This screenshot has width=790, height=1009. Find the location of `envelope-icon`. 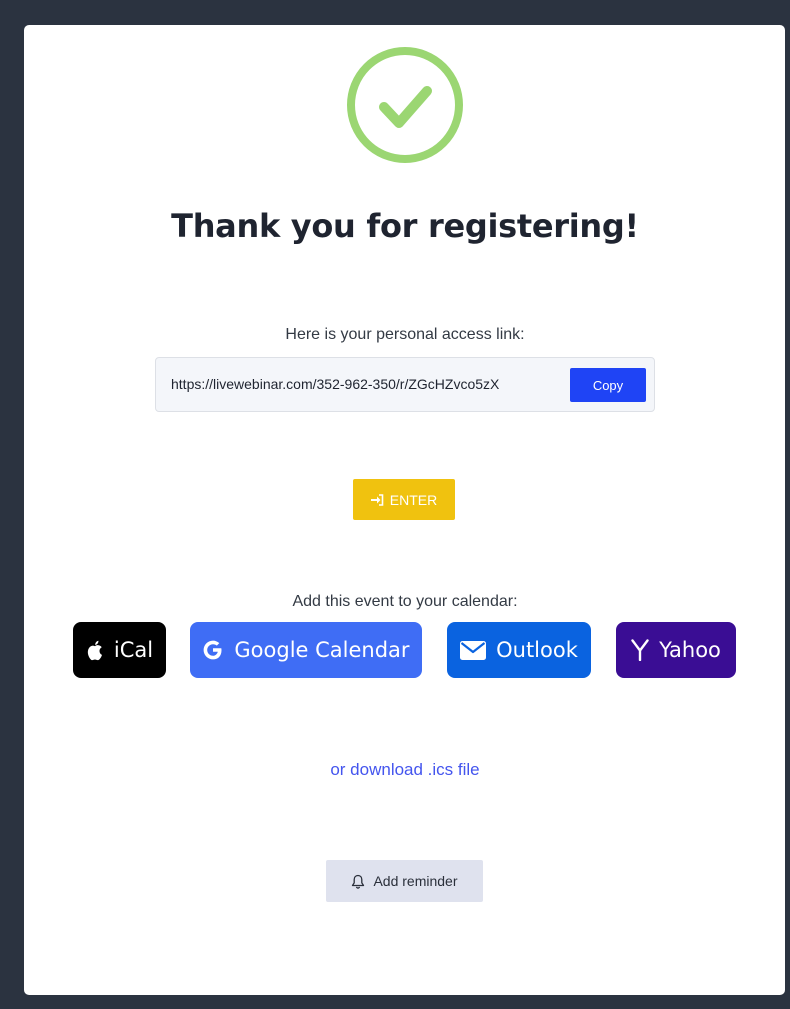

envelope-icon is located at coordinates (473, 650).